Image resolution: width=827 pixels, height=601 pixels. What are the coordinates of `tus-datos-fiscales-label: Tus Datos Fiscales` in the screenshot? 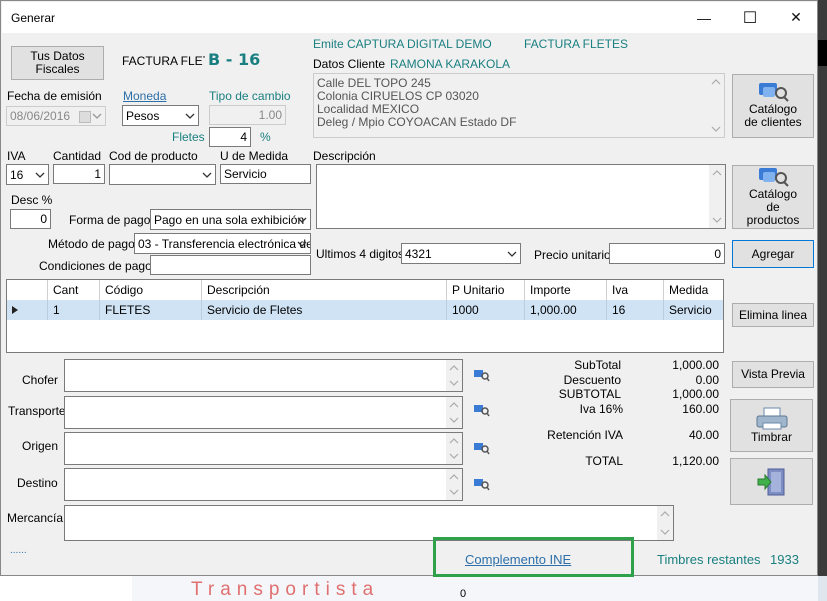 It's located at (57, 62).